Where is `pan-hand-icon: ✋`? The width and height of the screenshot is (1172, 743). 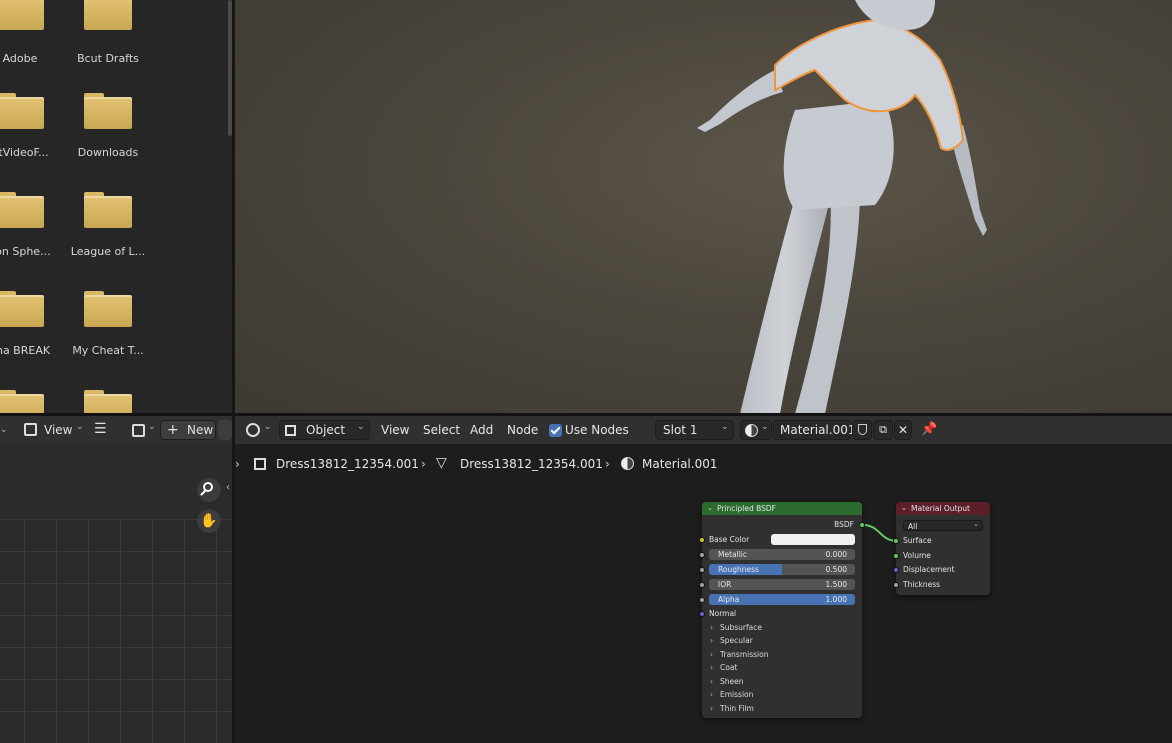
pan-hand-icon: ✋ is located at coordinates (209, 521).